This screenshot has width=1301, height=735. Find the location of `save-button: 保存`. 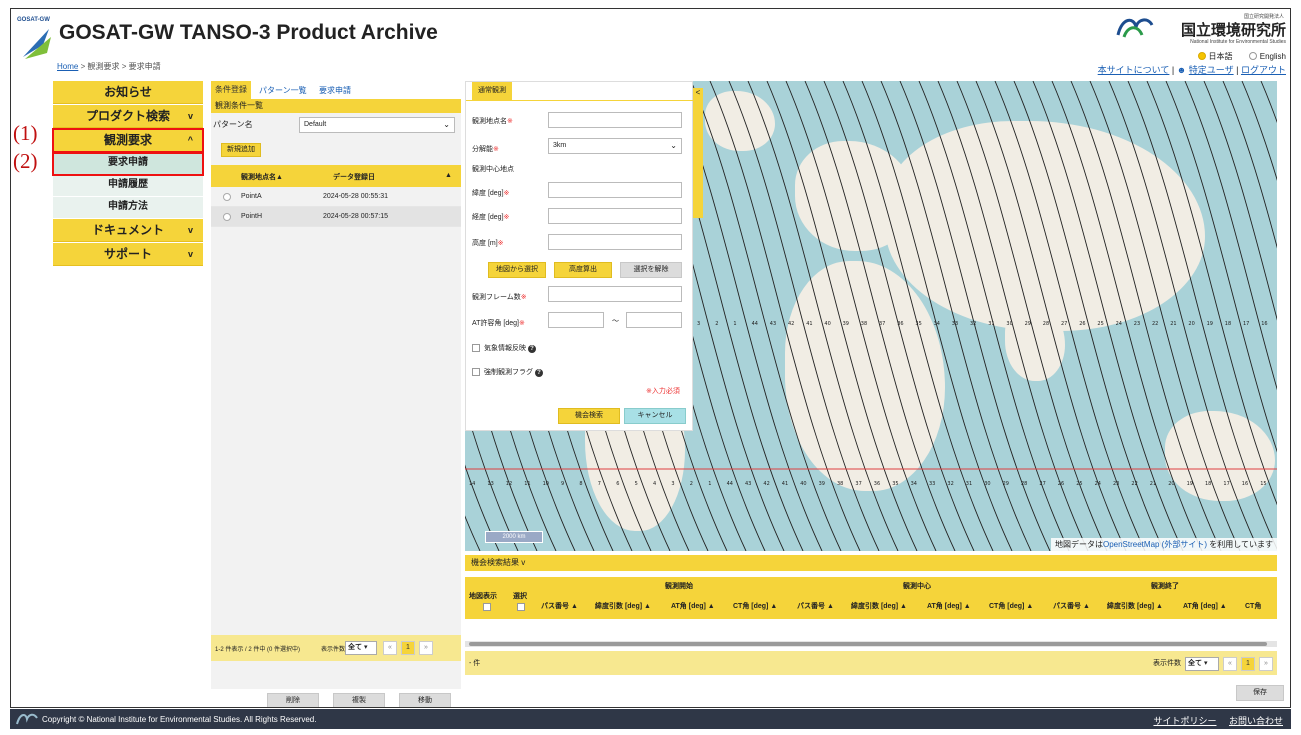

save-button: 保存 is located at coordinates (1260, 693).